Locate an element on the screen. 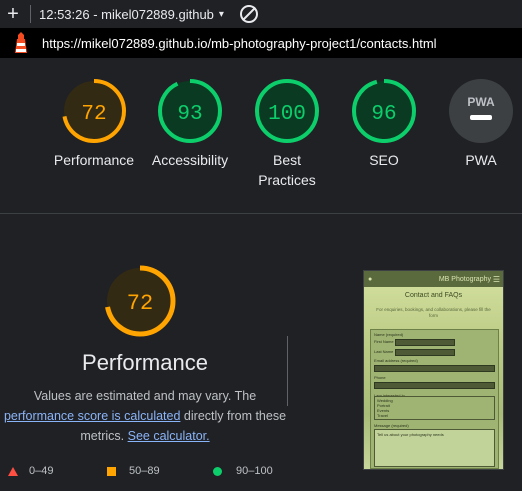 The height and width of the screenshot is (491, 522). gauge-best-practices: 100 Best Practices is located at coordinates (287, 134).